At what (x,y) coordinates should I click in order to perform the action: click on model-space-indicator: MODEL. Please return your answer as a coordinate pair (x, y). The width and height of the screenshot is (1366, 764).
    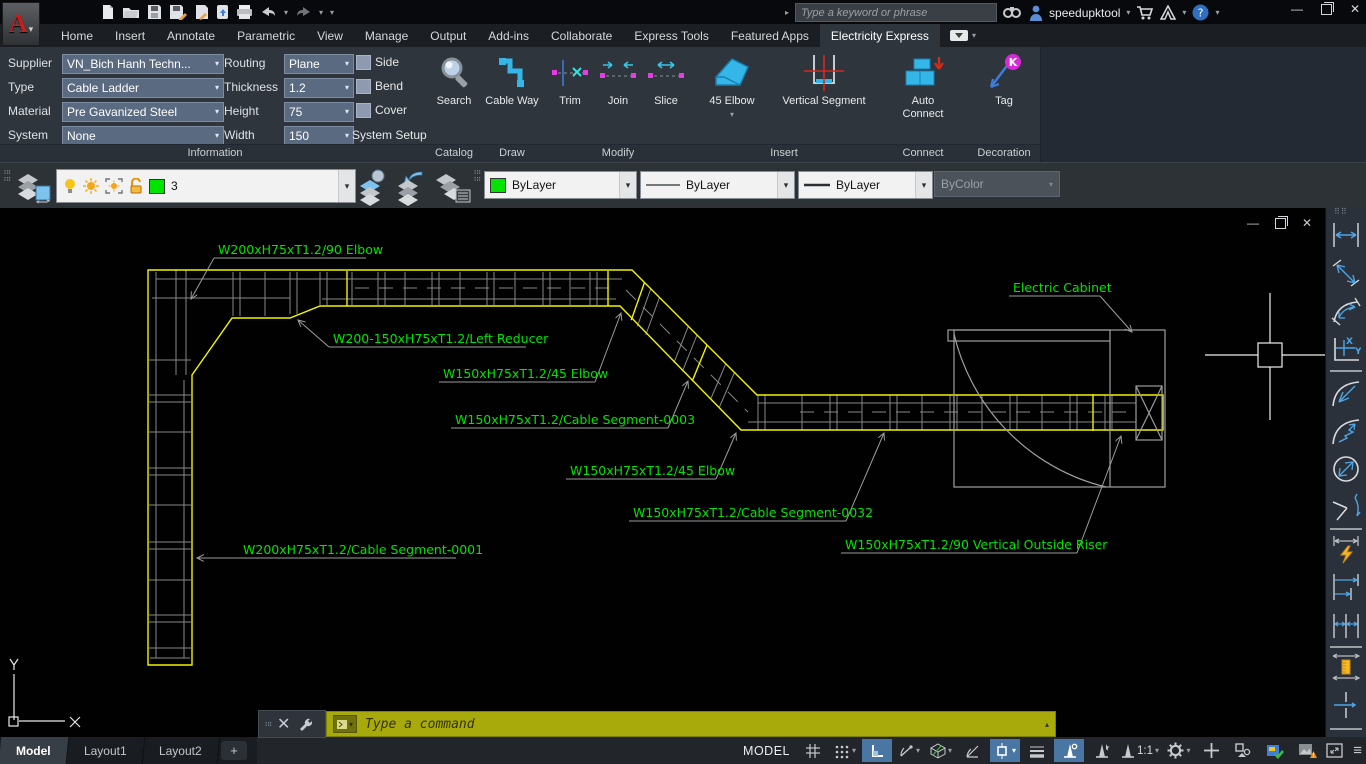
    Looking at the image, I should click on (766, 751).